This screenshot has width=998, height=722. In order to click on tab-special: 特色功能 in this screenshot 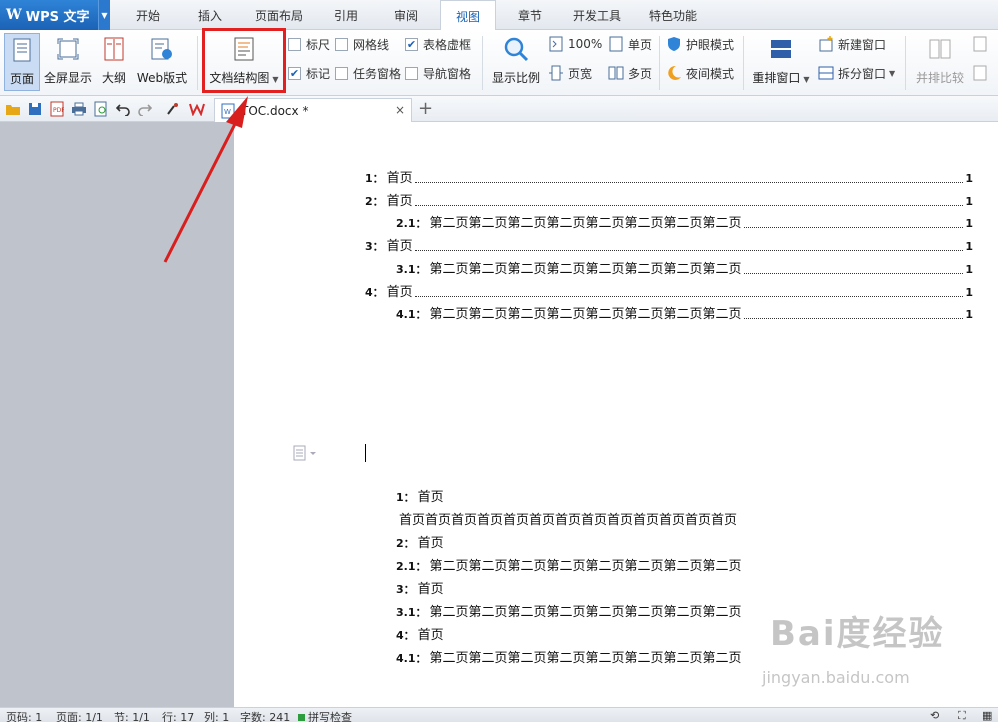, I will do `click(673, 15)`.